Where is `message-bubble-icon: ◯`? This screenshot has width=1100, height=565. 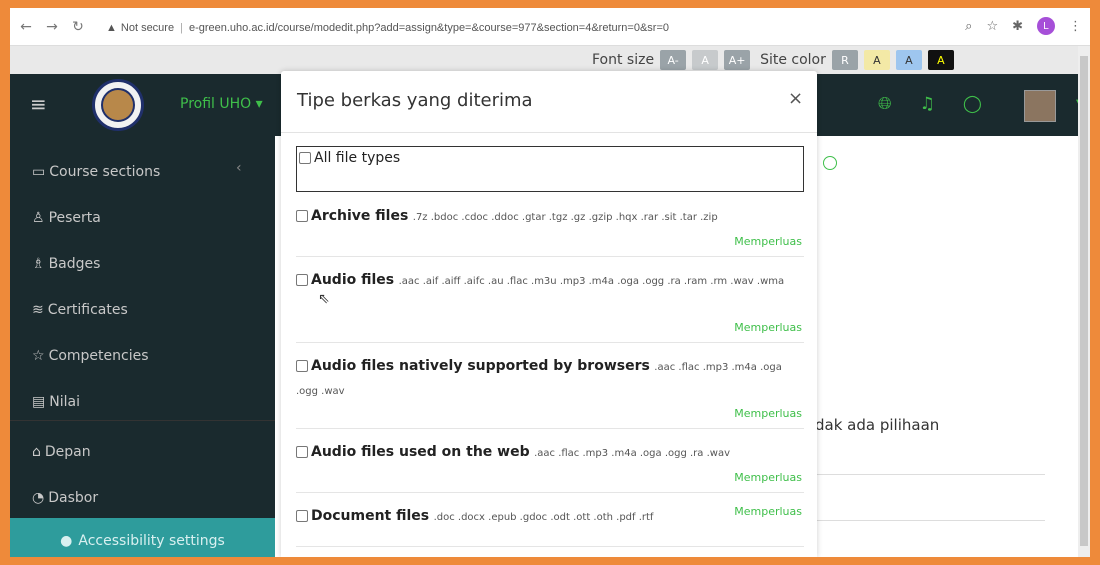 message-bubble-icon: ◯ is located at coordinates (972, 104).